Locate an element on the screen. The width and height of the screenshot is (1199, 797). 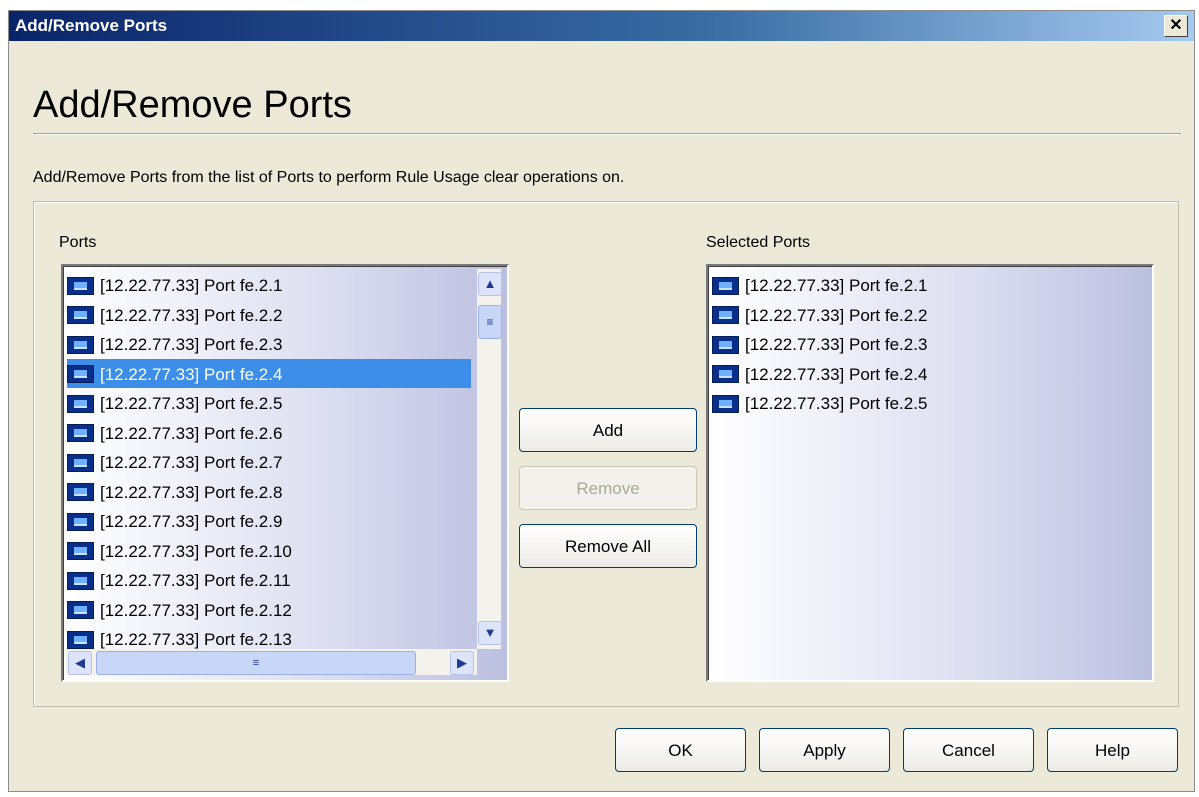
cancel-button: Cancel is located at coordinates (968, 750).